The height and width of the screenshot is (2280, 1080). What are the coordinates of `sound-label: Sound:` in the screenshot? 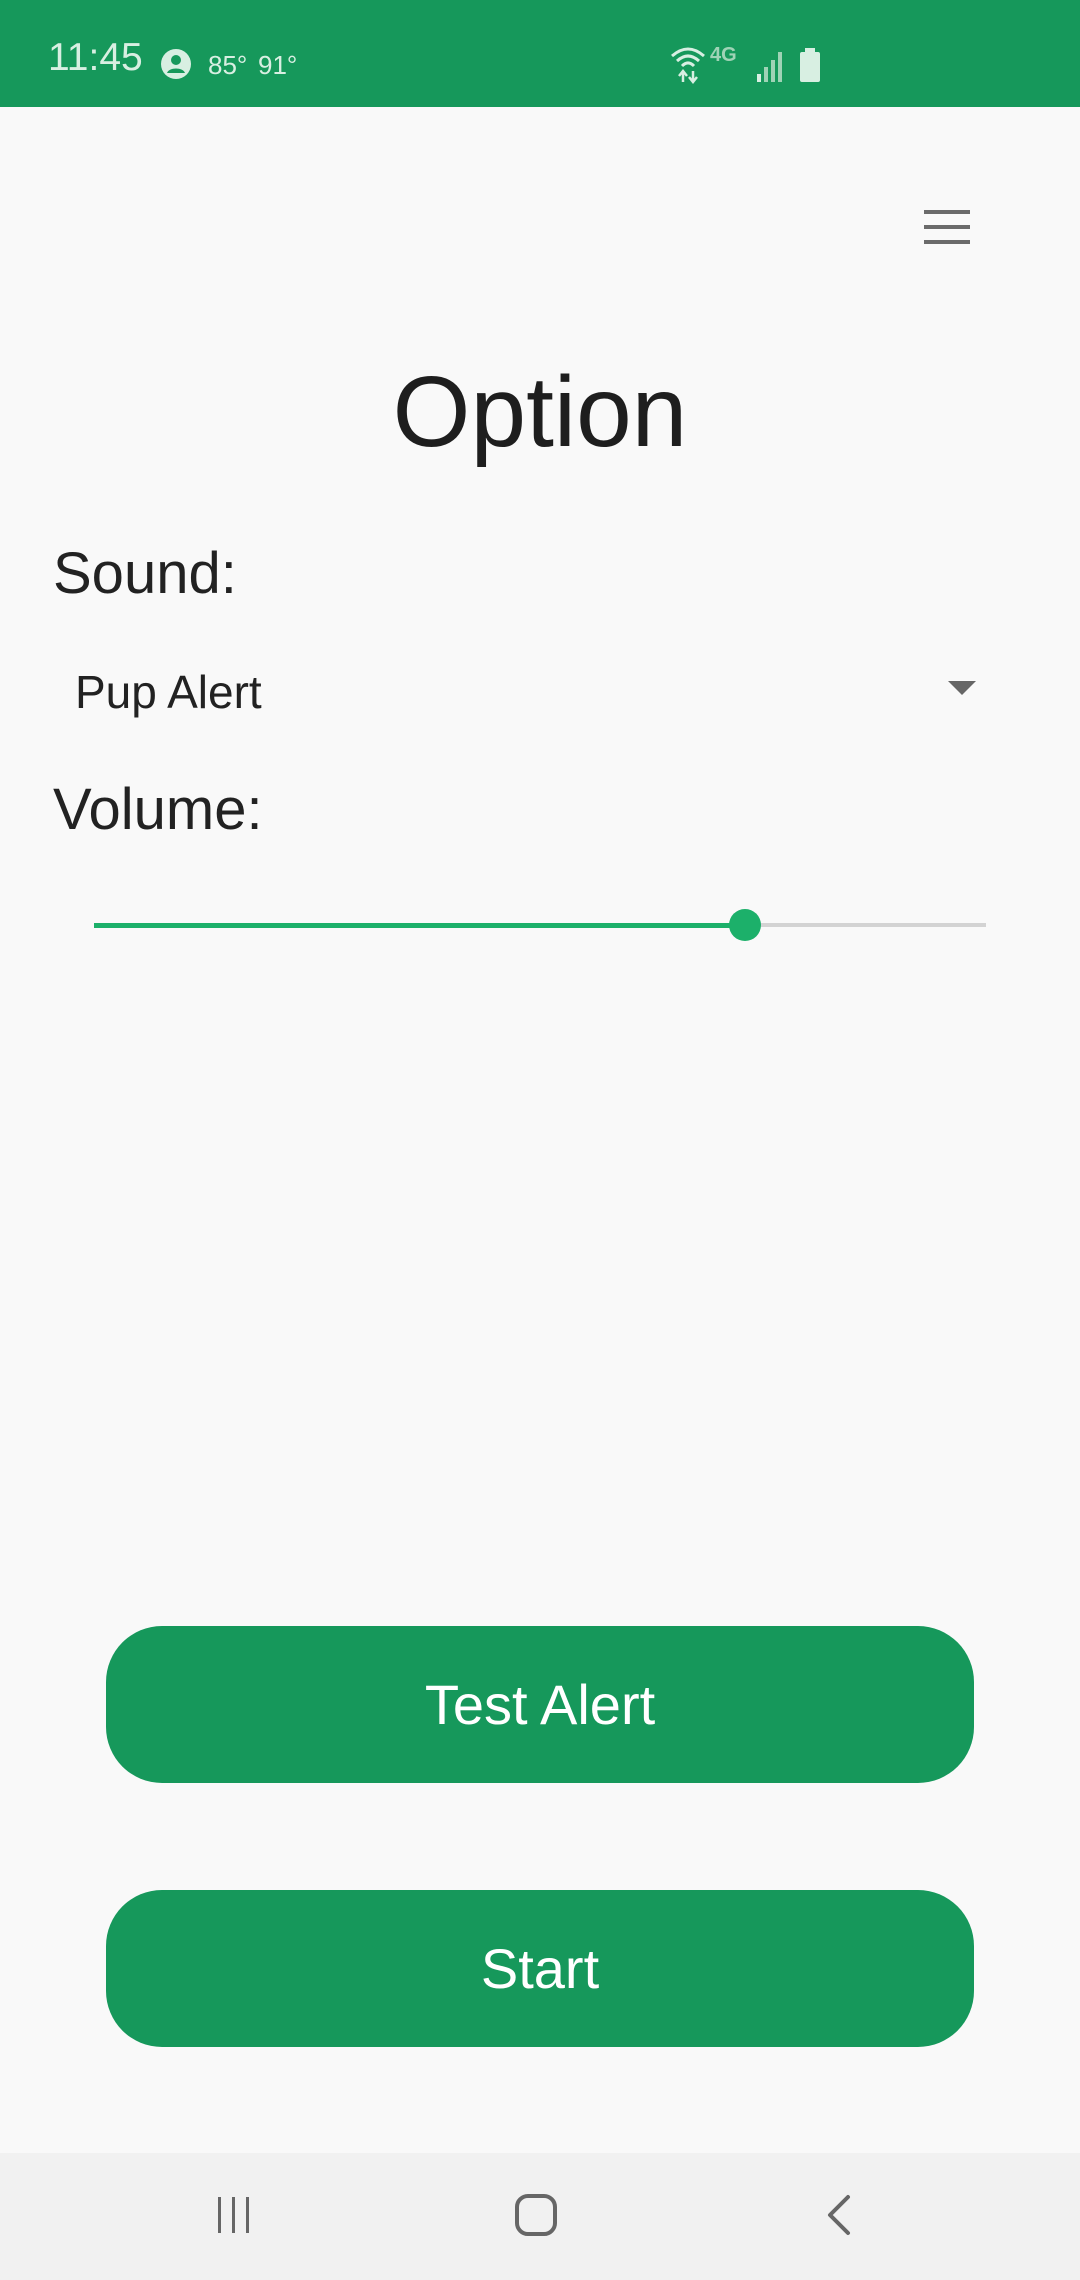 It's located at (145, 573).